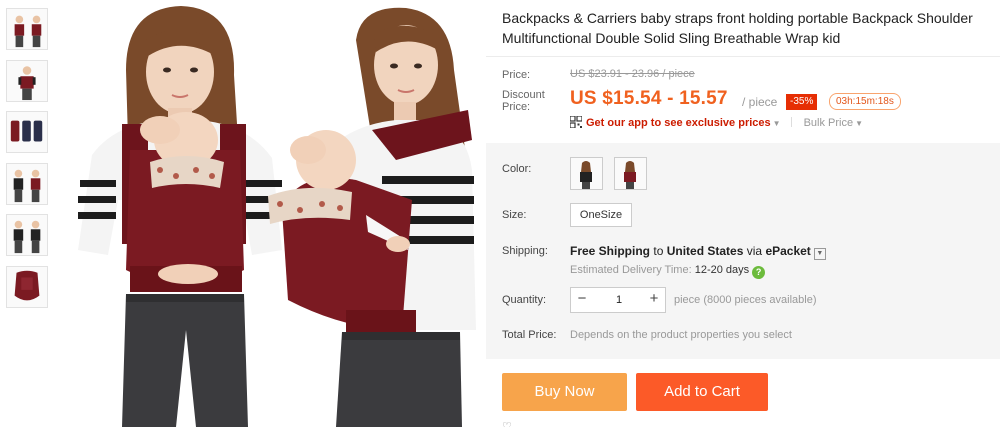  I want to click on delivery-estimate: Estimated Delivery Time: 12-20 days?, so click(668, 271).